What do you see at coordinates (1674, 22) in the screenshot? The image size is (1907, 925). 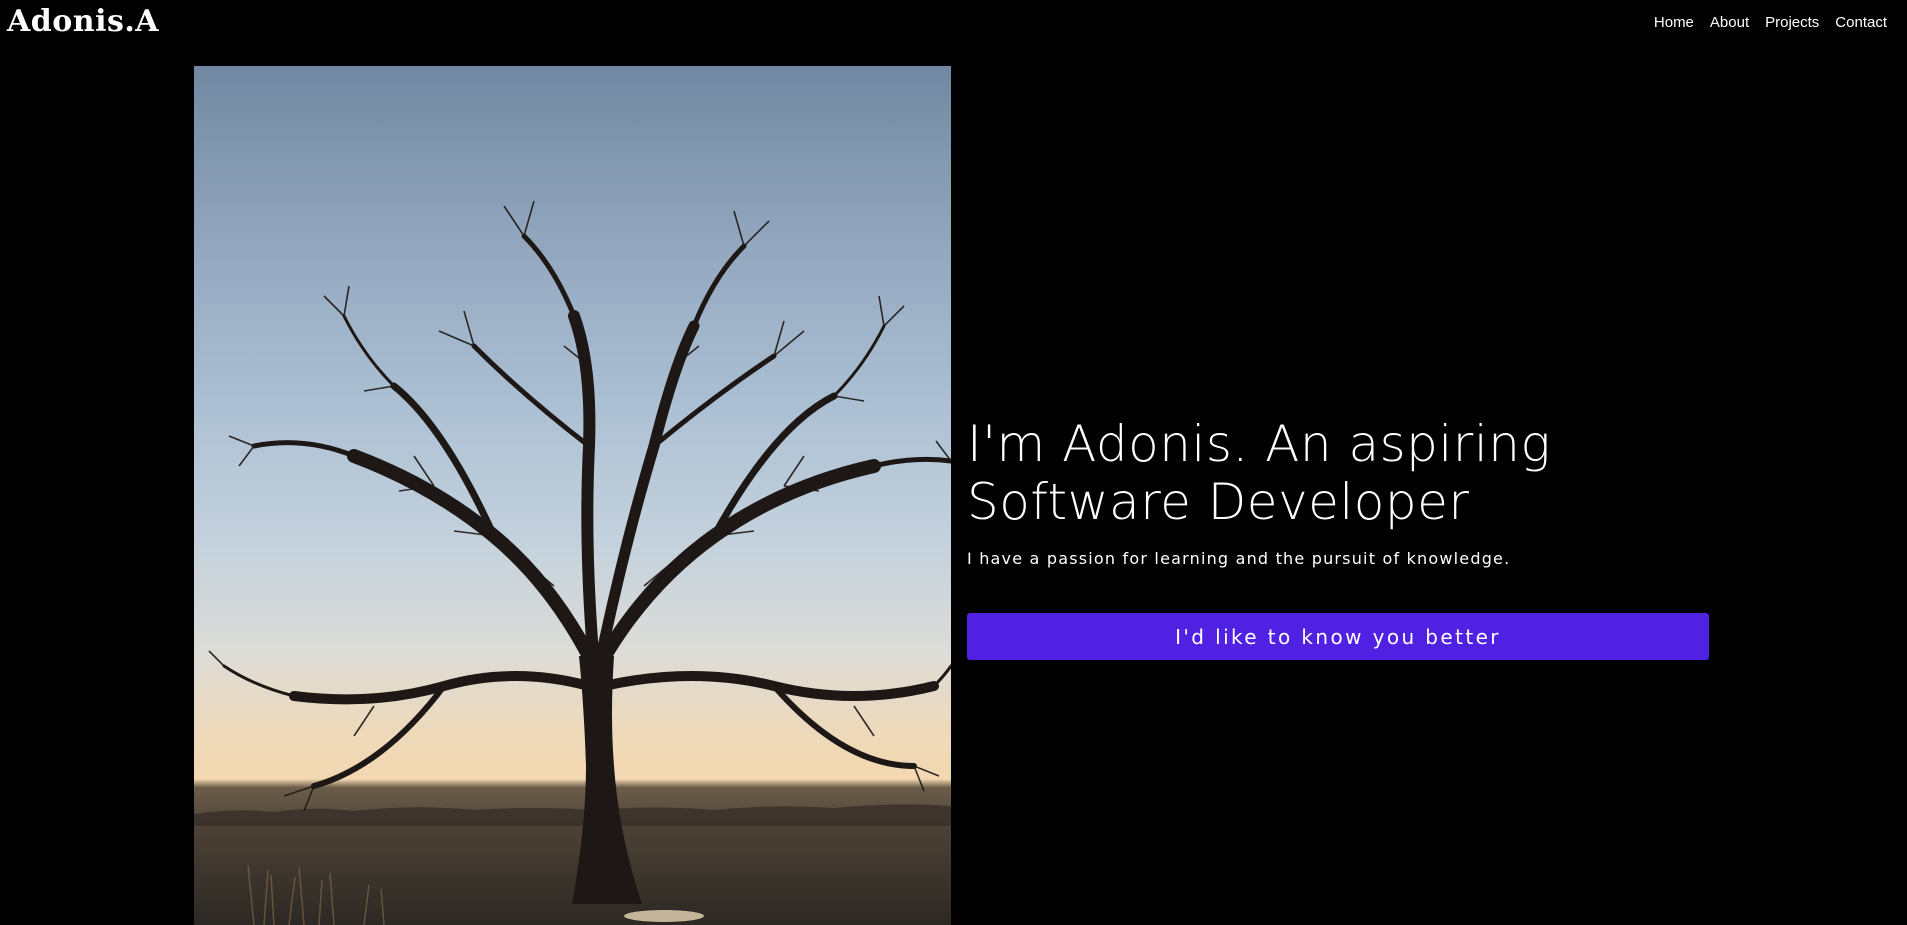 I see `nav-link-home: Home` at bounding box center [1674, 22].